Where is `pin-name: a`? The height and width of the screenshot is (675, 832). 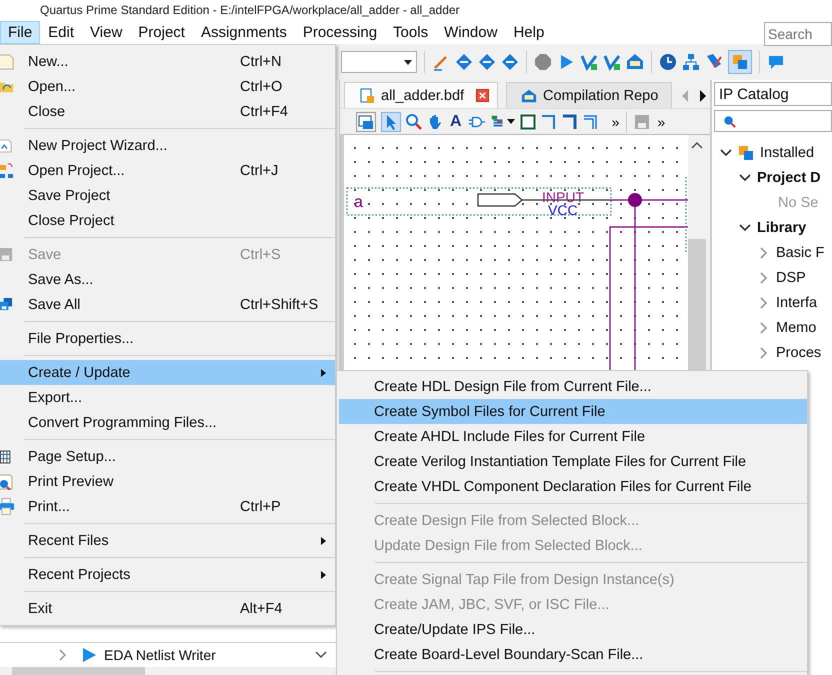 pin-name: a is located at coordinates (358, 202).